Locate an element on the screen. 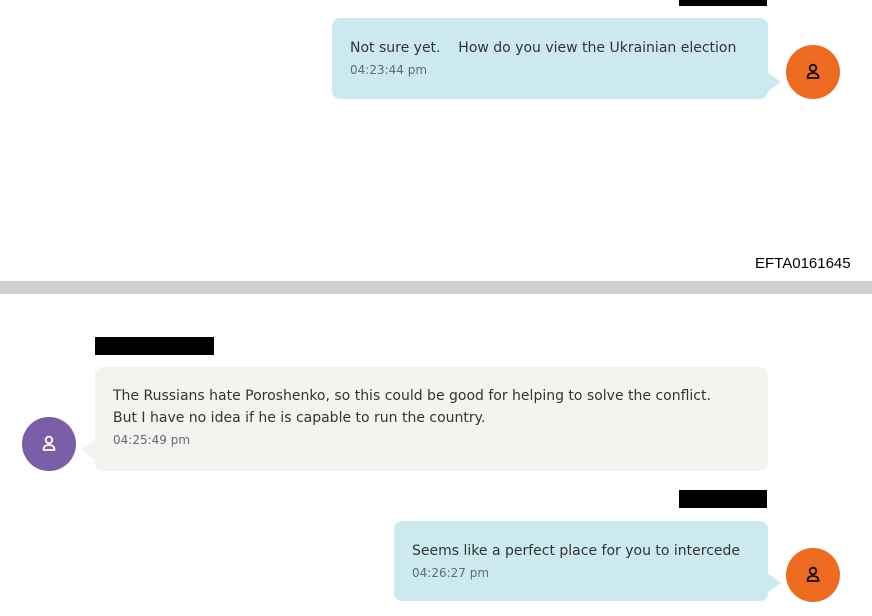 The width and height of the screenshot is (872, 616). message-timestamp: 04:25:49 pm is located at coordinates (152, 440).